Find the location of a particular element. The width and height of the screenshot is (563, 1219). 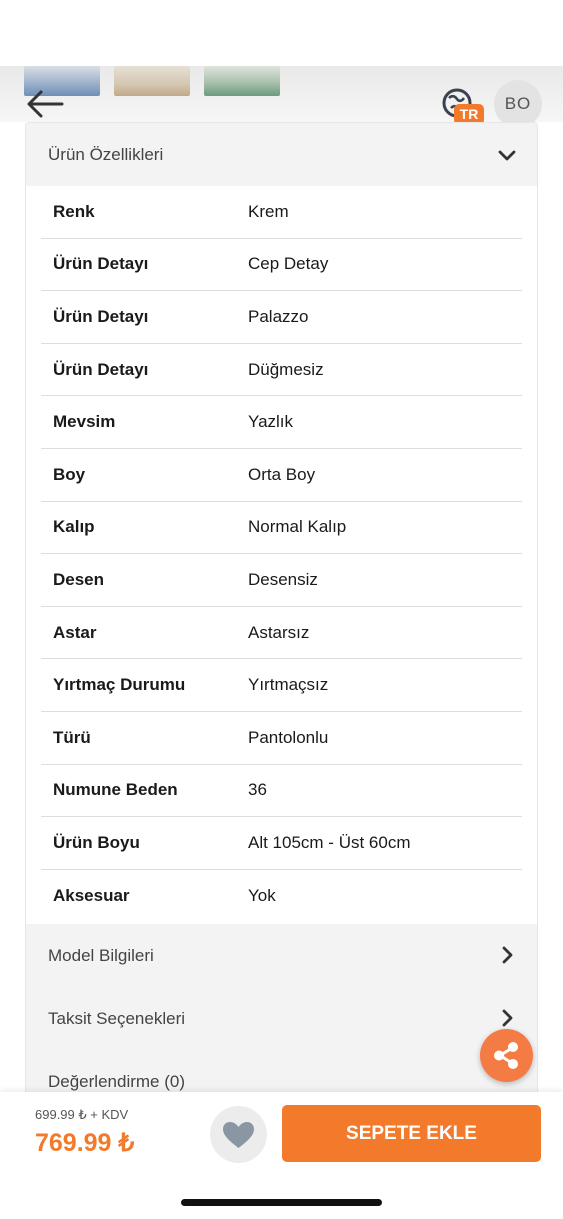

spec-value: Pantolonlu is located at coordinates (288, 737).